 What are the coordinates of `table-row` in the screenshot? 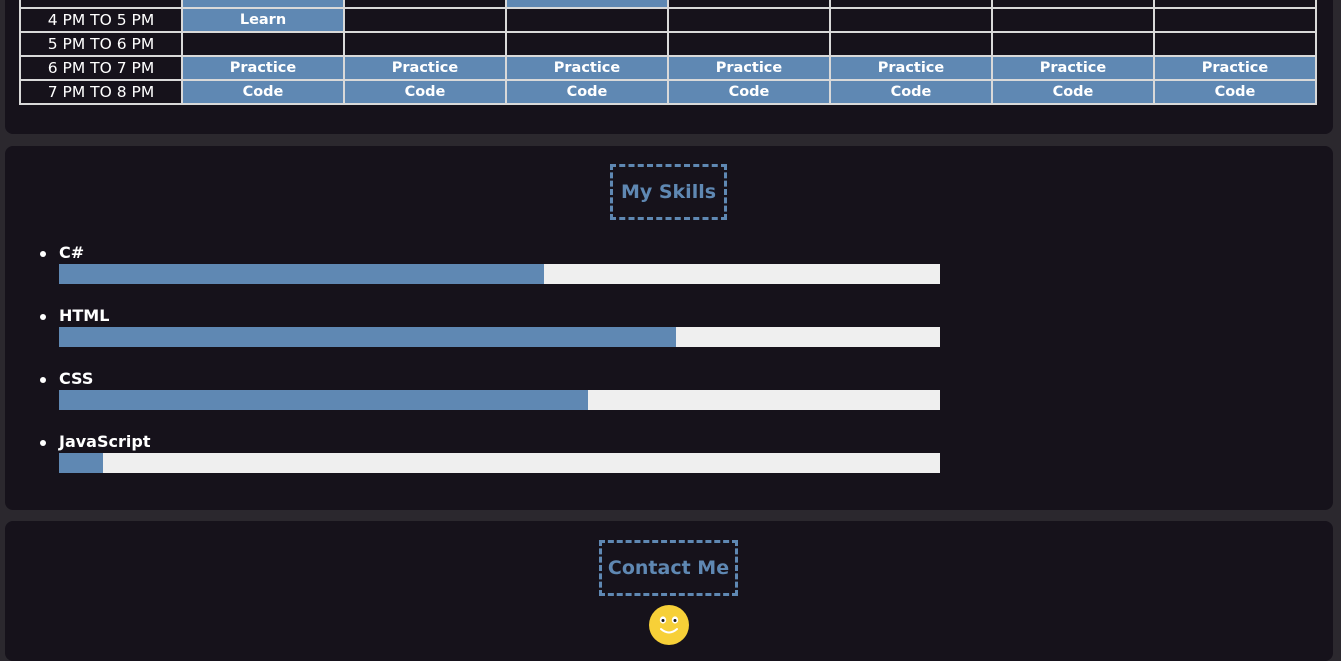 It's located at (668, 4).